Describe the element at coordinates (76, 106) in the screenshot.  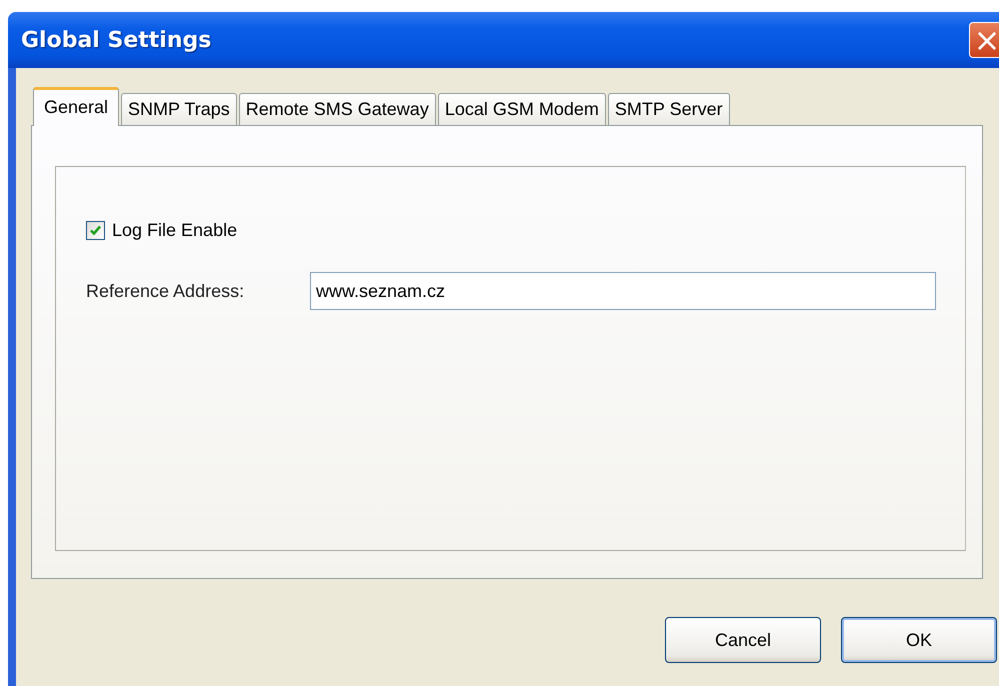
I see `tab: General` at that location.